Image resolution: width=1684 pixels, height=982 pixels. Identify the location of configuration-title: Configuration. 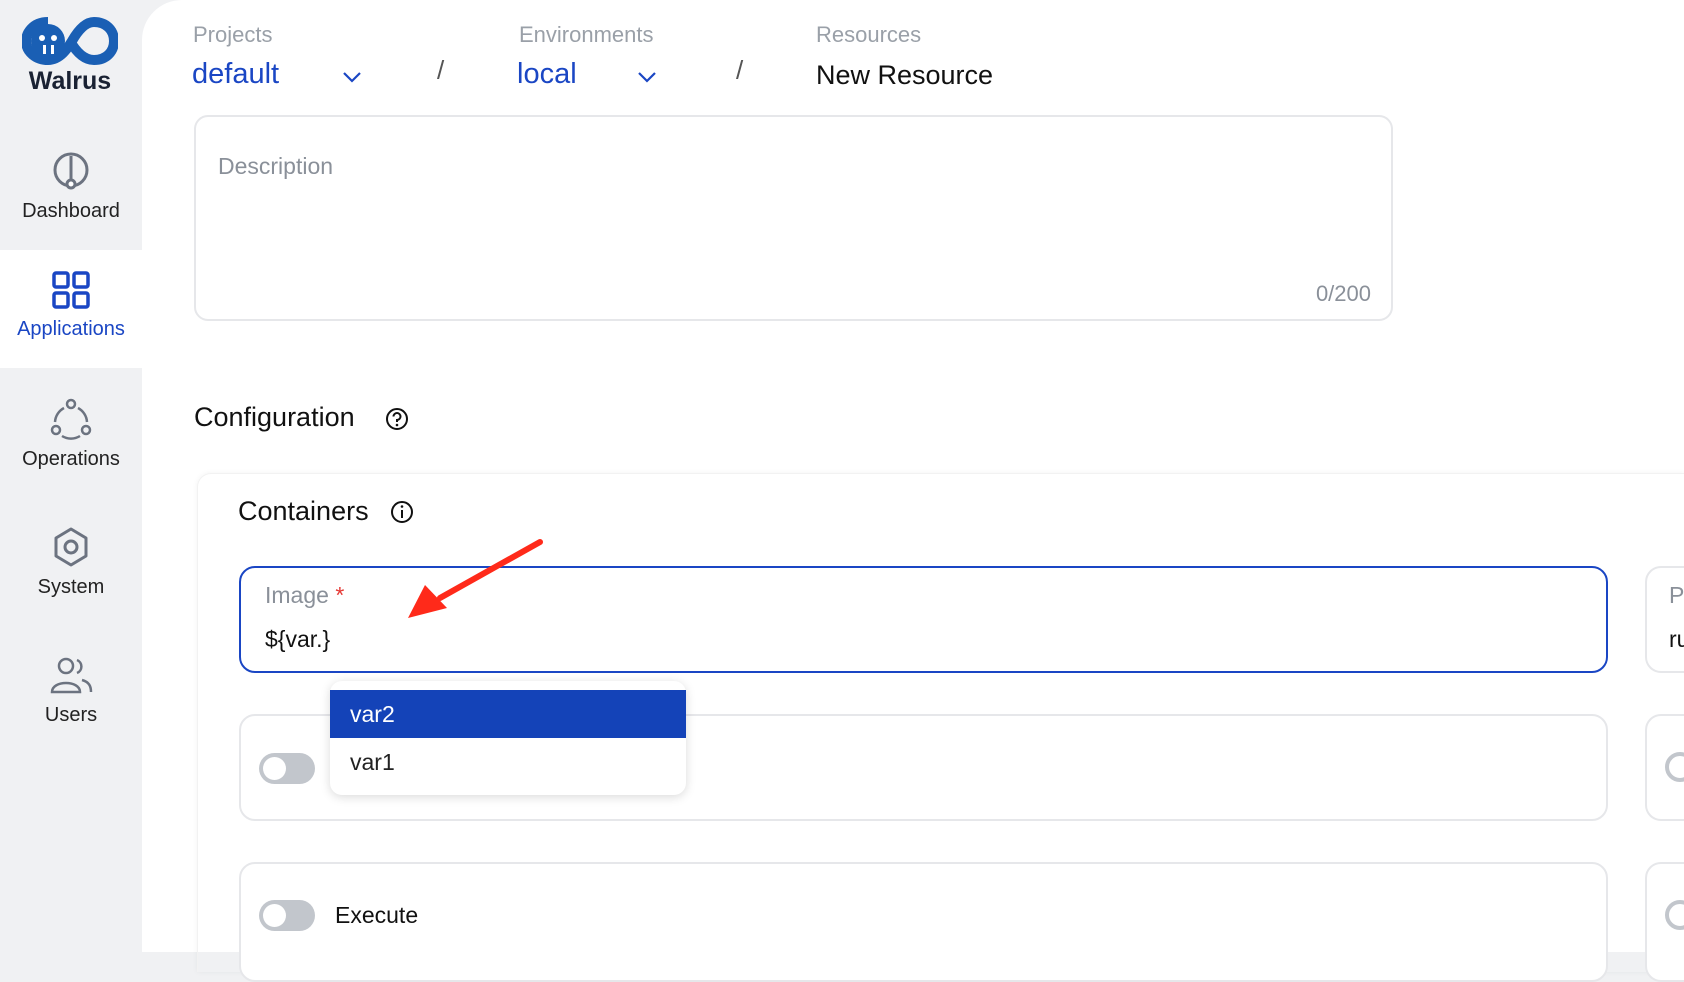
(274, 417).